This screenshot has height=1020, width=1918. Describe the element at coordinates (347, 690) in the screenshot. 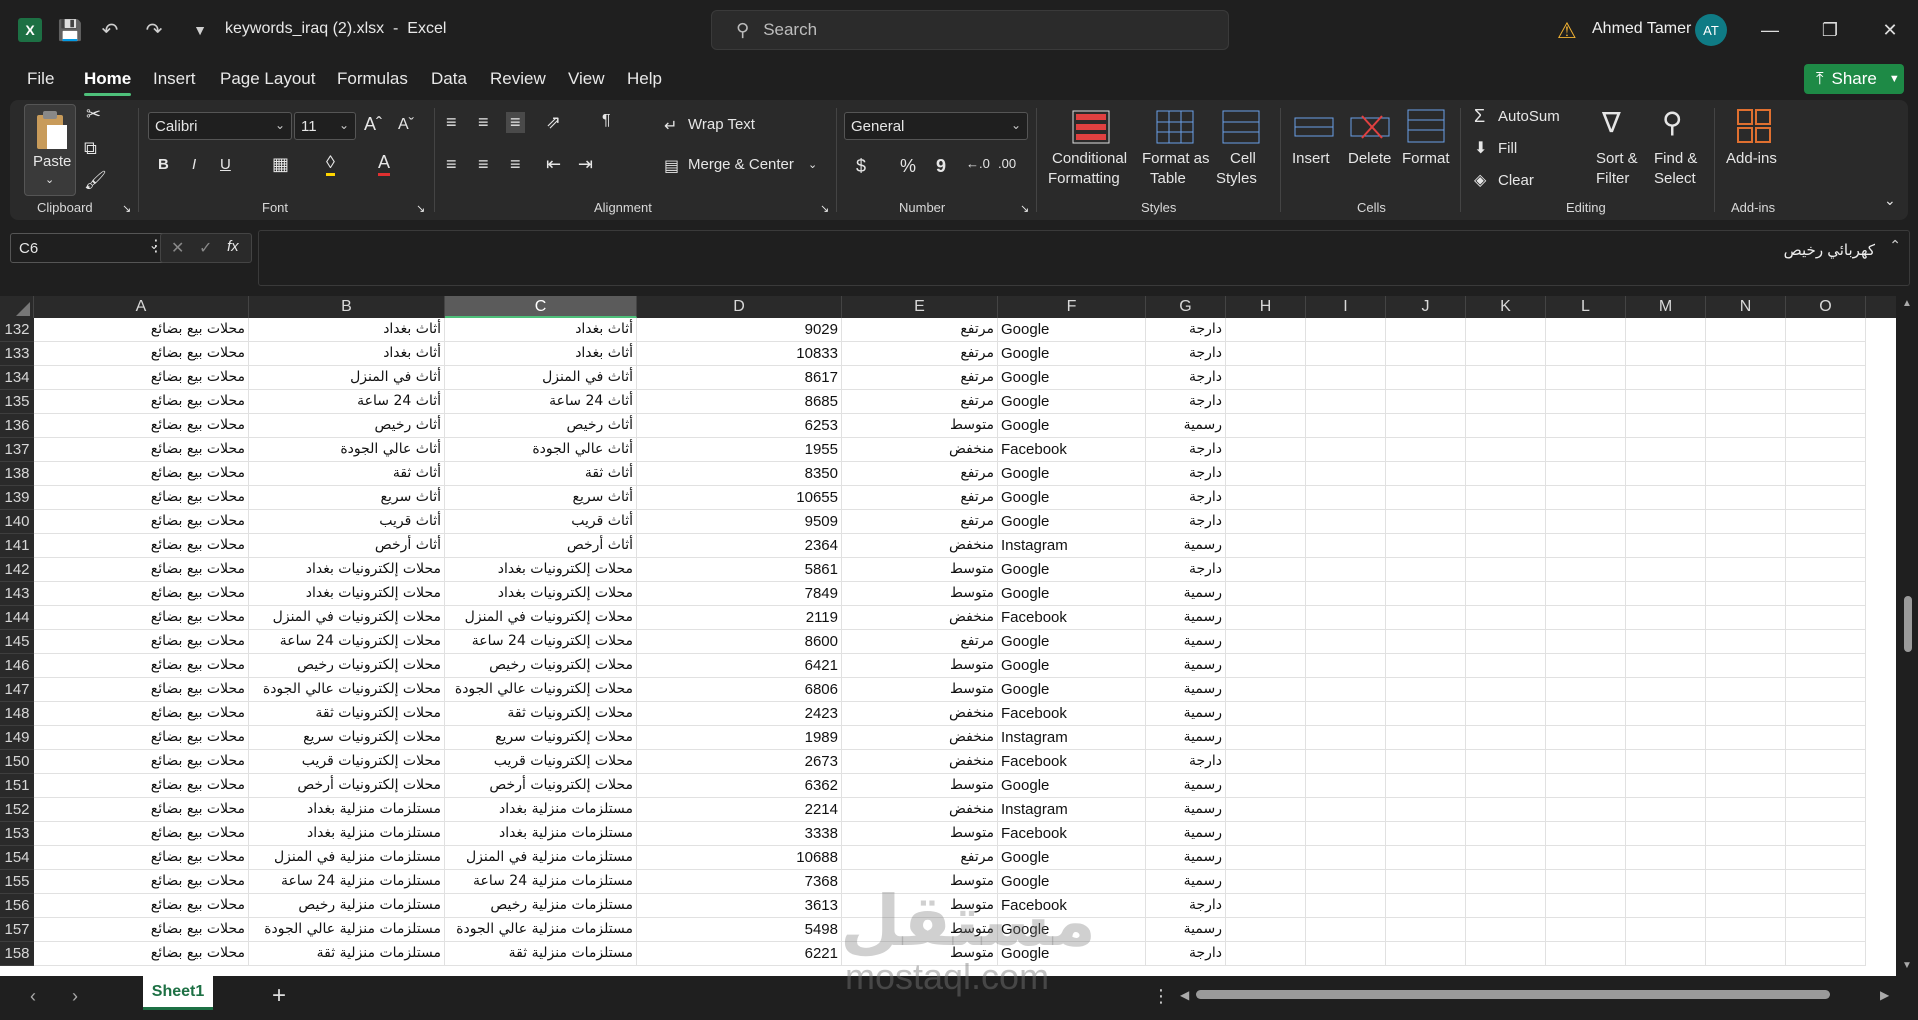

I see `cell-b: محلات إلكترونيات عالي الجودة` at that location.